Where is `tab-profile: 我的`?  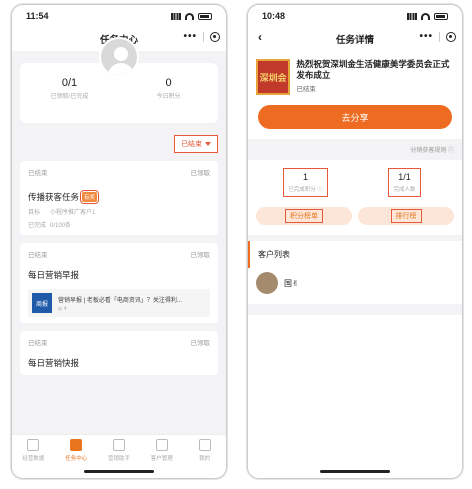 tab-profile: 我的 is located at coordinates (204, 458).